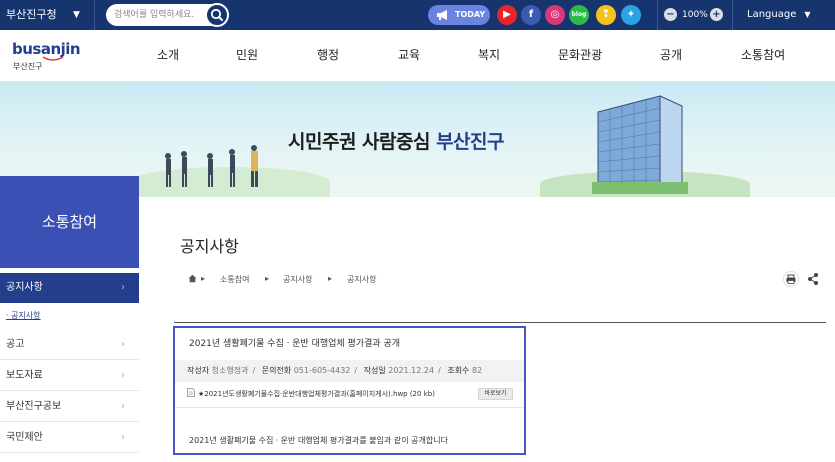  What do you see at coordinates (458, 370) in the screenshot?
I see `views-label: 조회수` at bounding box center [458, 370].